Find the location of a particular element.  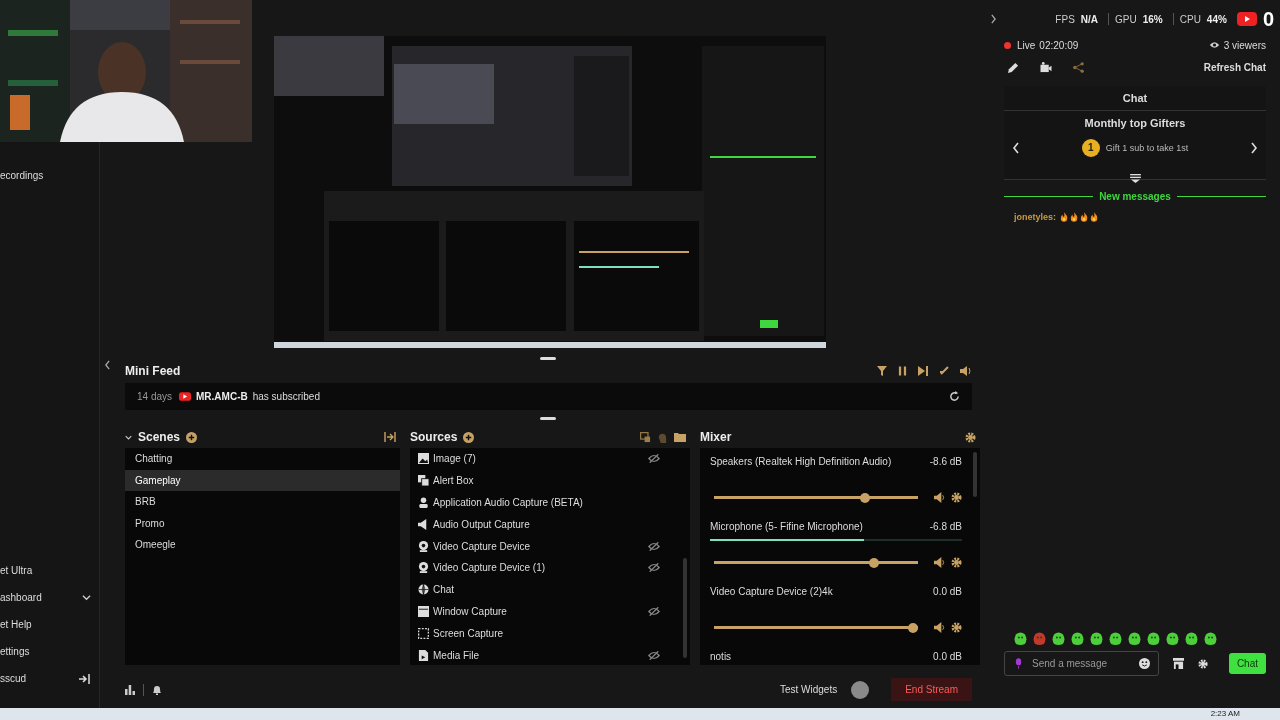

share-icon is located at coordinates (1078, 67).